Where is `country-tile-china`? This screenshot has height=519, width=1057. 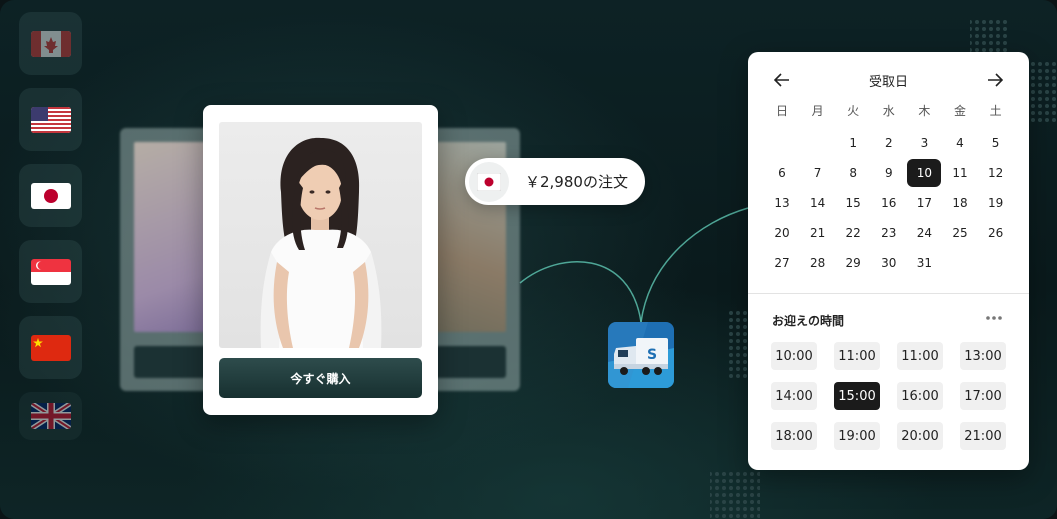 country-tile-china is located at coordinates (50, 347).